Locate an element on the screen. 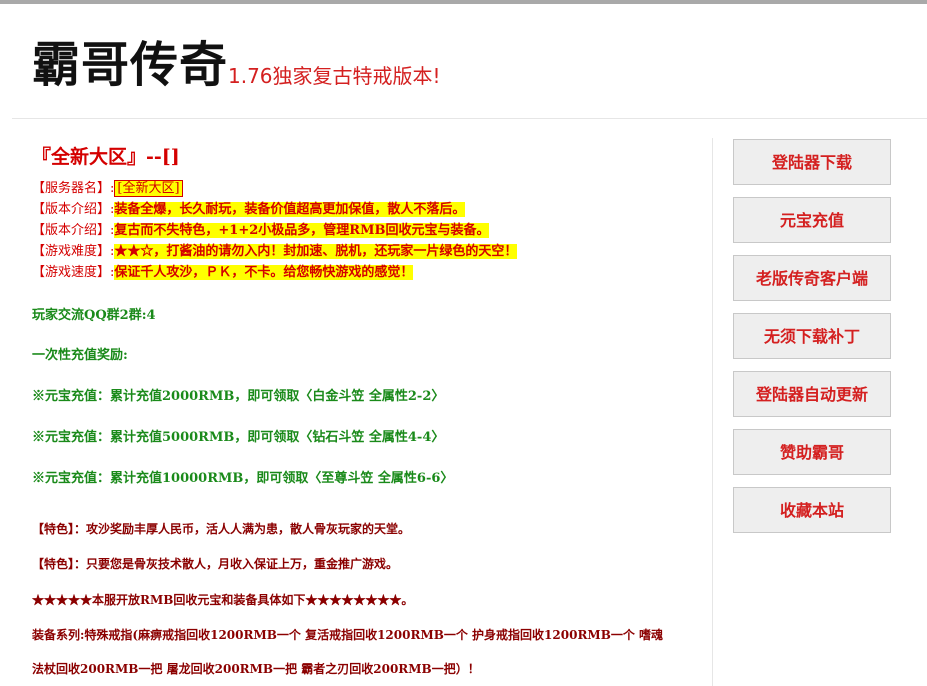 The height and width of the screenshot is (686, 927). info-label: 【游戏速度】: is located at coordinates (73, 272).